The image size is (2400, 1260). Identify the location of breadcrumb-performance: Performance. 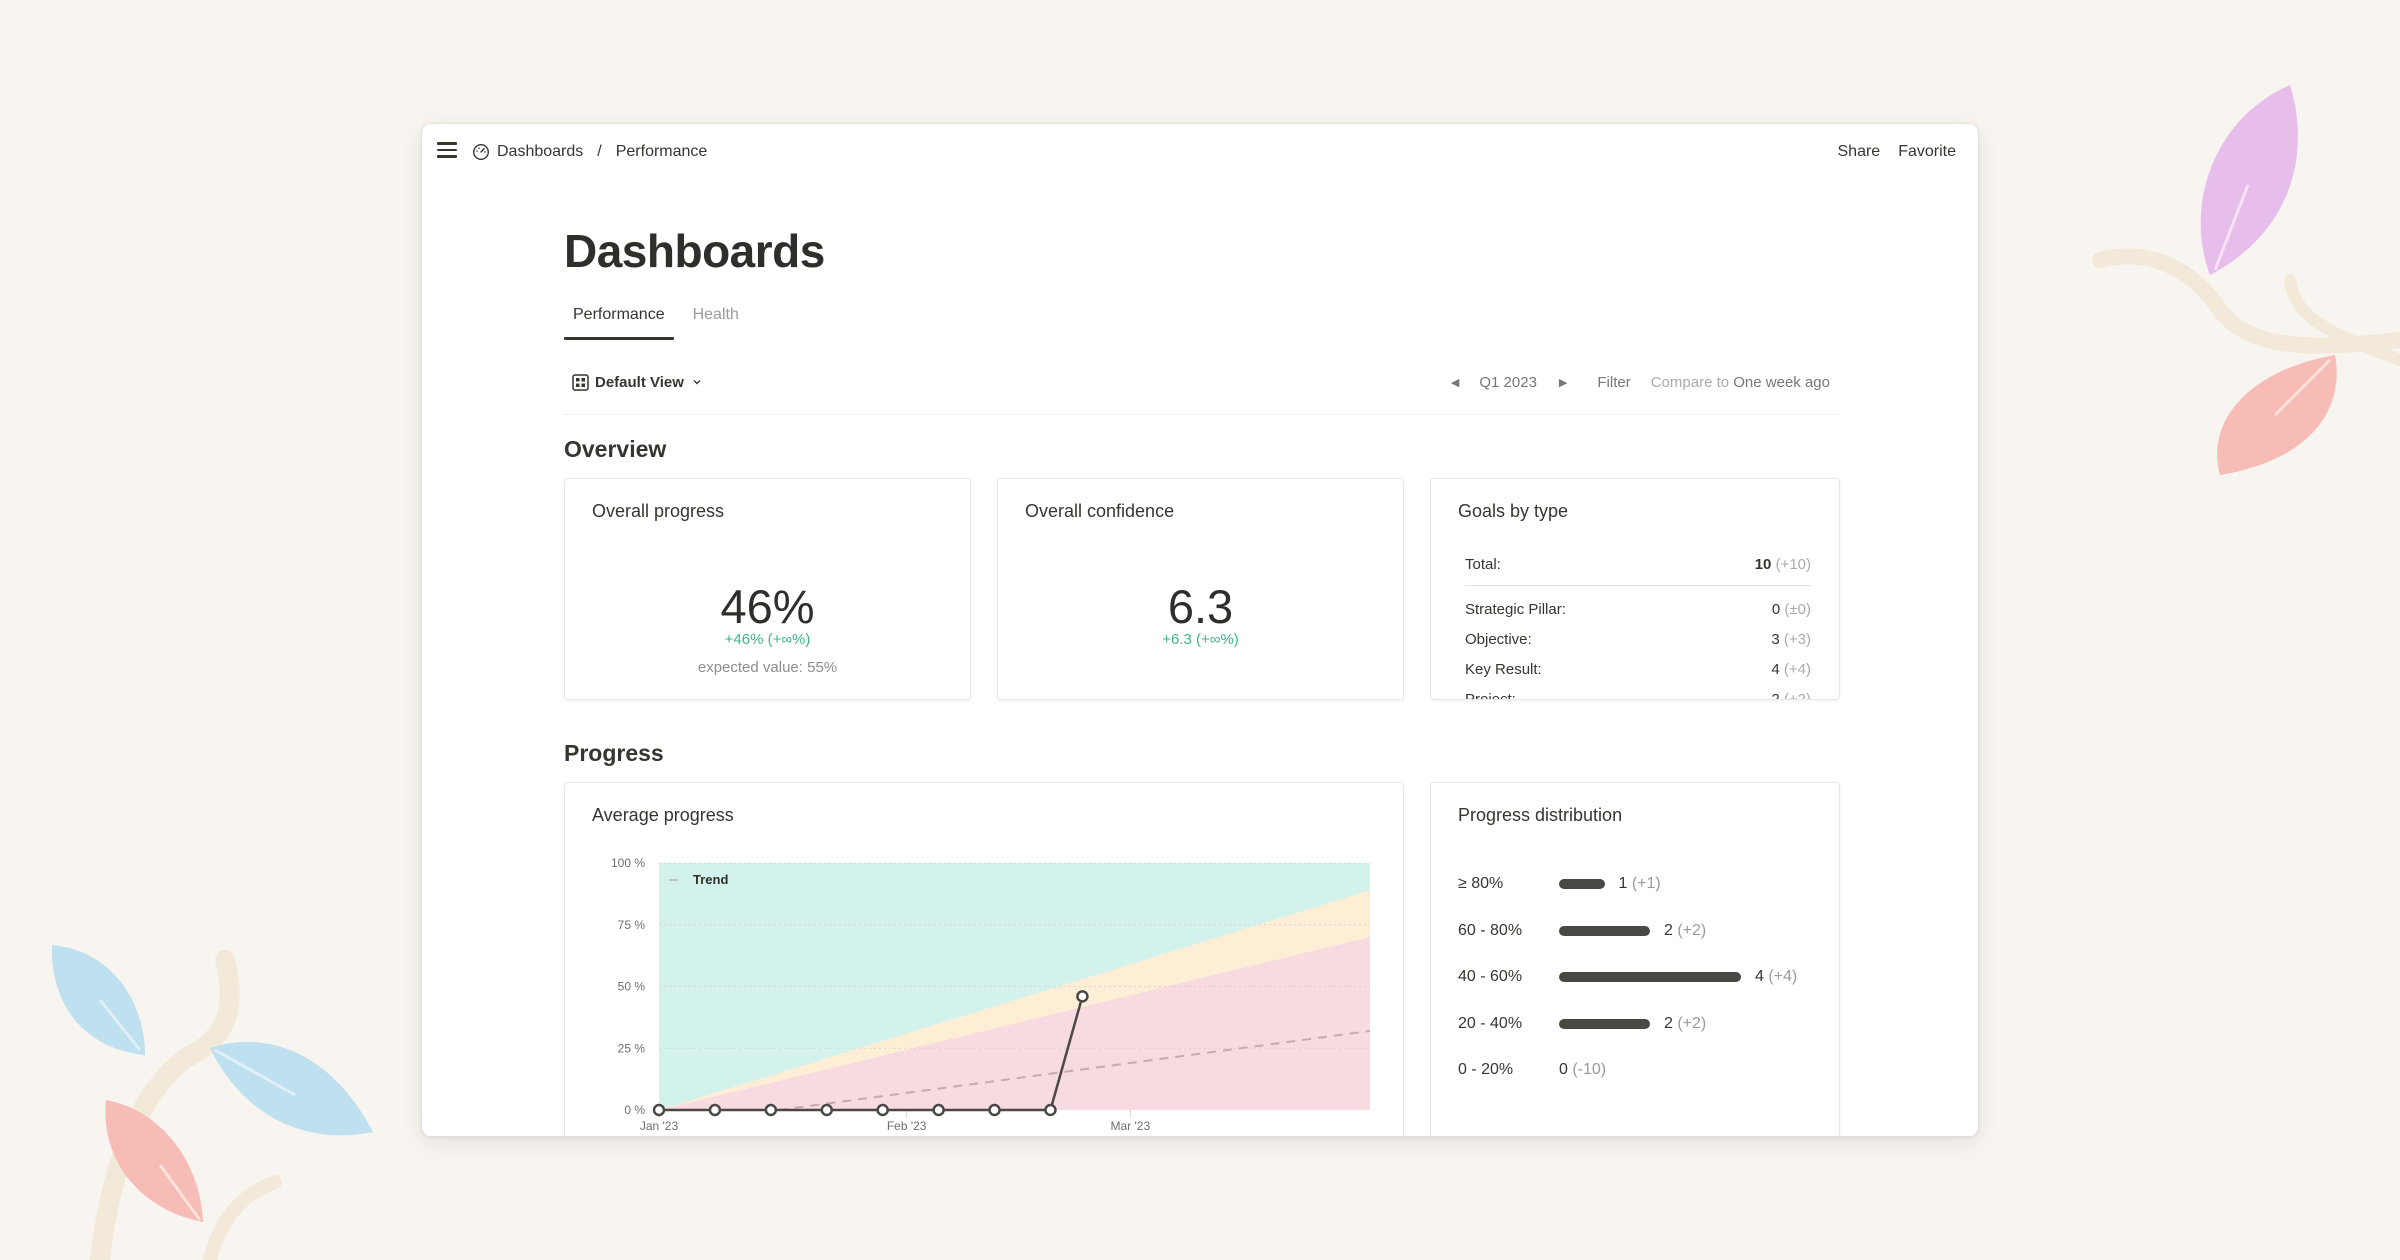
(662, 152).